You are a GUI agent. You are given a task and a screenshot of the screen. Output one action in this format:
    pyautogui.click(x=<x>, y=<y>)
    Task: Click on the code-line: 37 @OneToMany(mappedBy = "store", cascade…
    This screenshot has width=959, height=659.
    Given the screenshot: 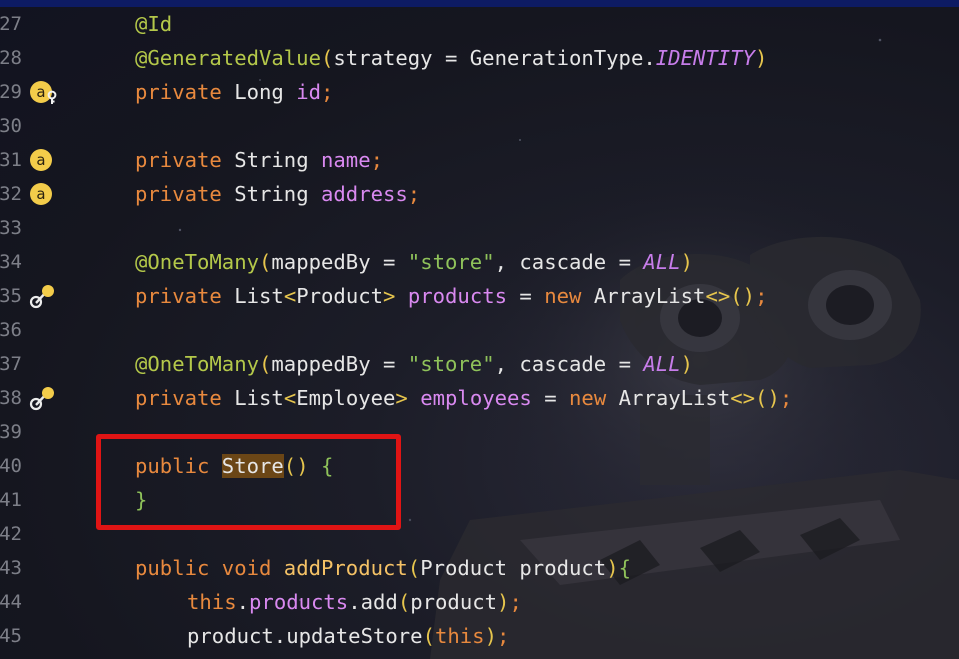 What is the action you would take?
    pyautogui.click(x=479, y=364)
    